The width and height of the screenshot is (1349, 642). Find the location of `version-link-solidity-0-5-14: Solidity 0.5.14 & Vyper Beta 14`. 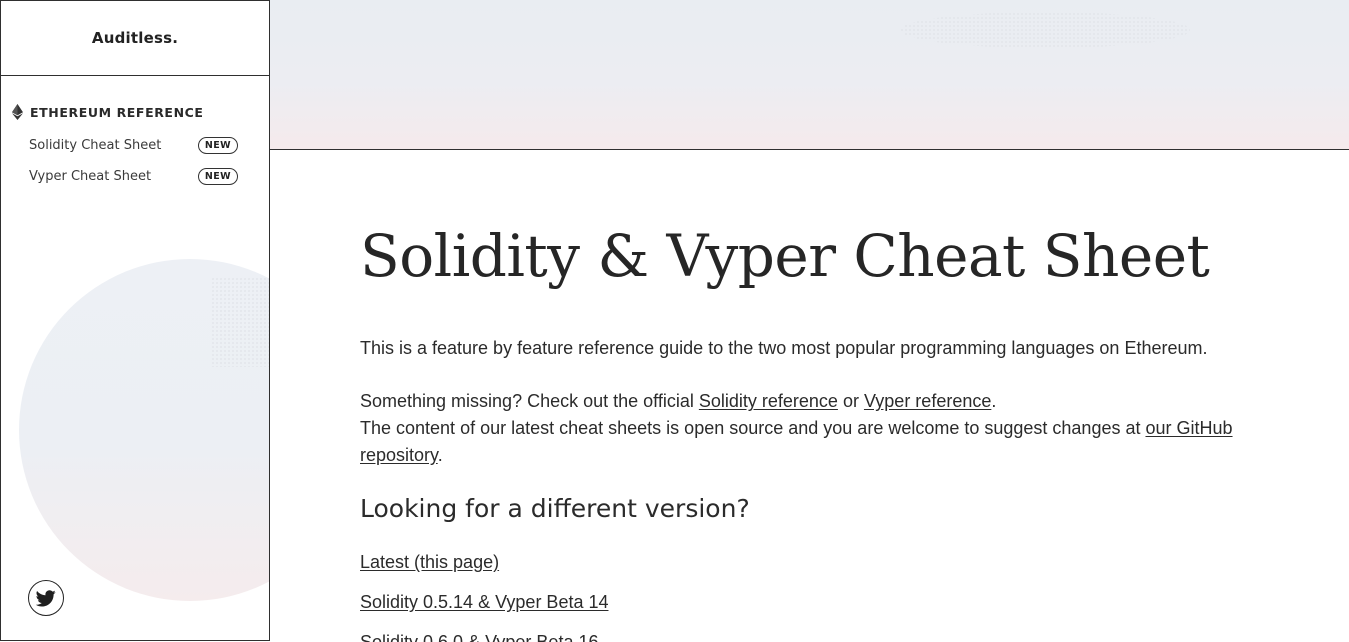

version-link-solidity-0-5-14: Solidity 0.5.14 & Vyper Beta 14 is located at coordinates (484, 602).